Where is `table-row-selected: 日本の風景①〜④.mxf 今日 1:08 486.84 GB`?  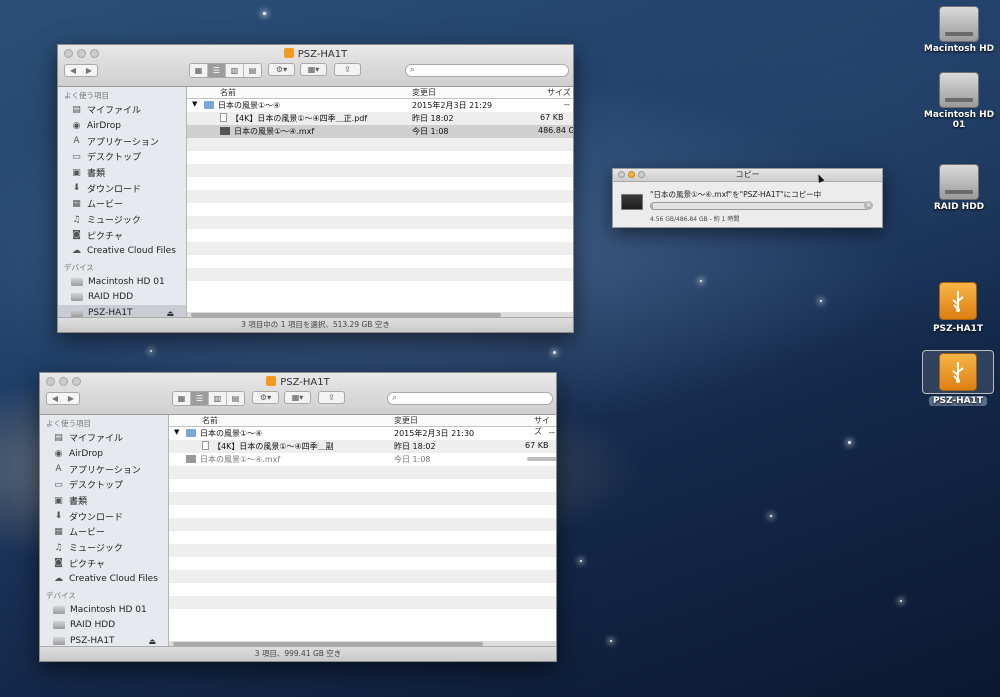
table-row-selected: 日本の風景①〜④.mxf 今日 1:08 486.84 GB is located at coordinates (380, 131).